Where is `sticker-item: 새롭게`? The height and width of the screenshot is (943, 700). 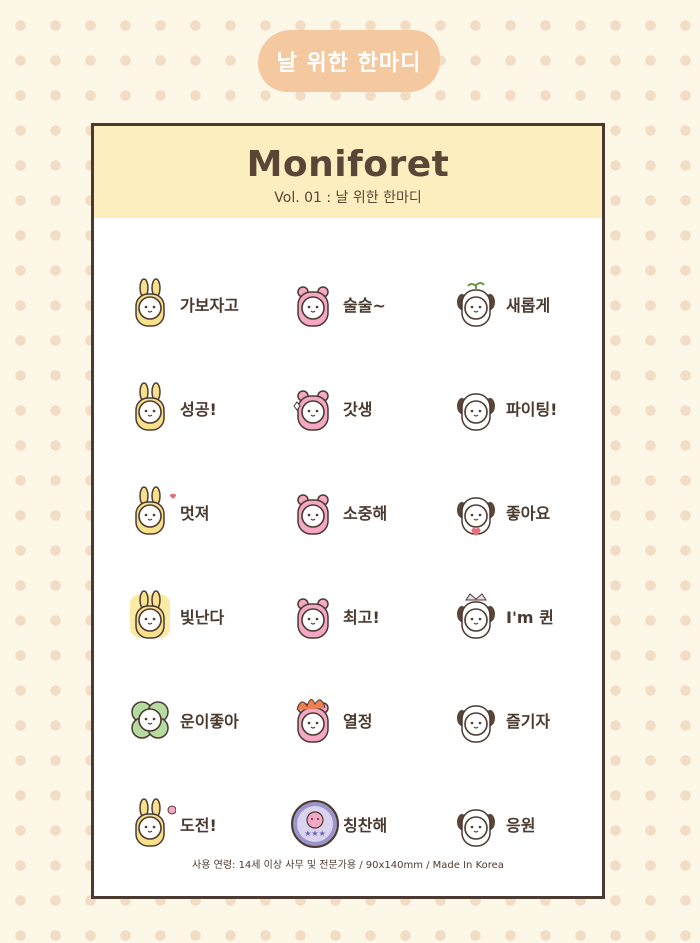 sticker-item: 새롭게 is located at coordinates (535, 304).